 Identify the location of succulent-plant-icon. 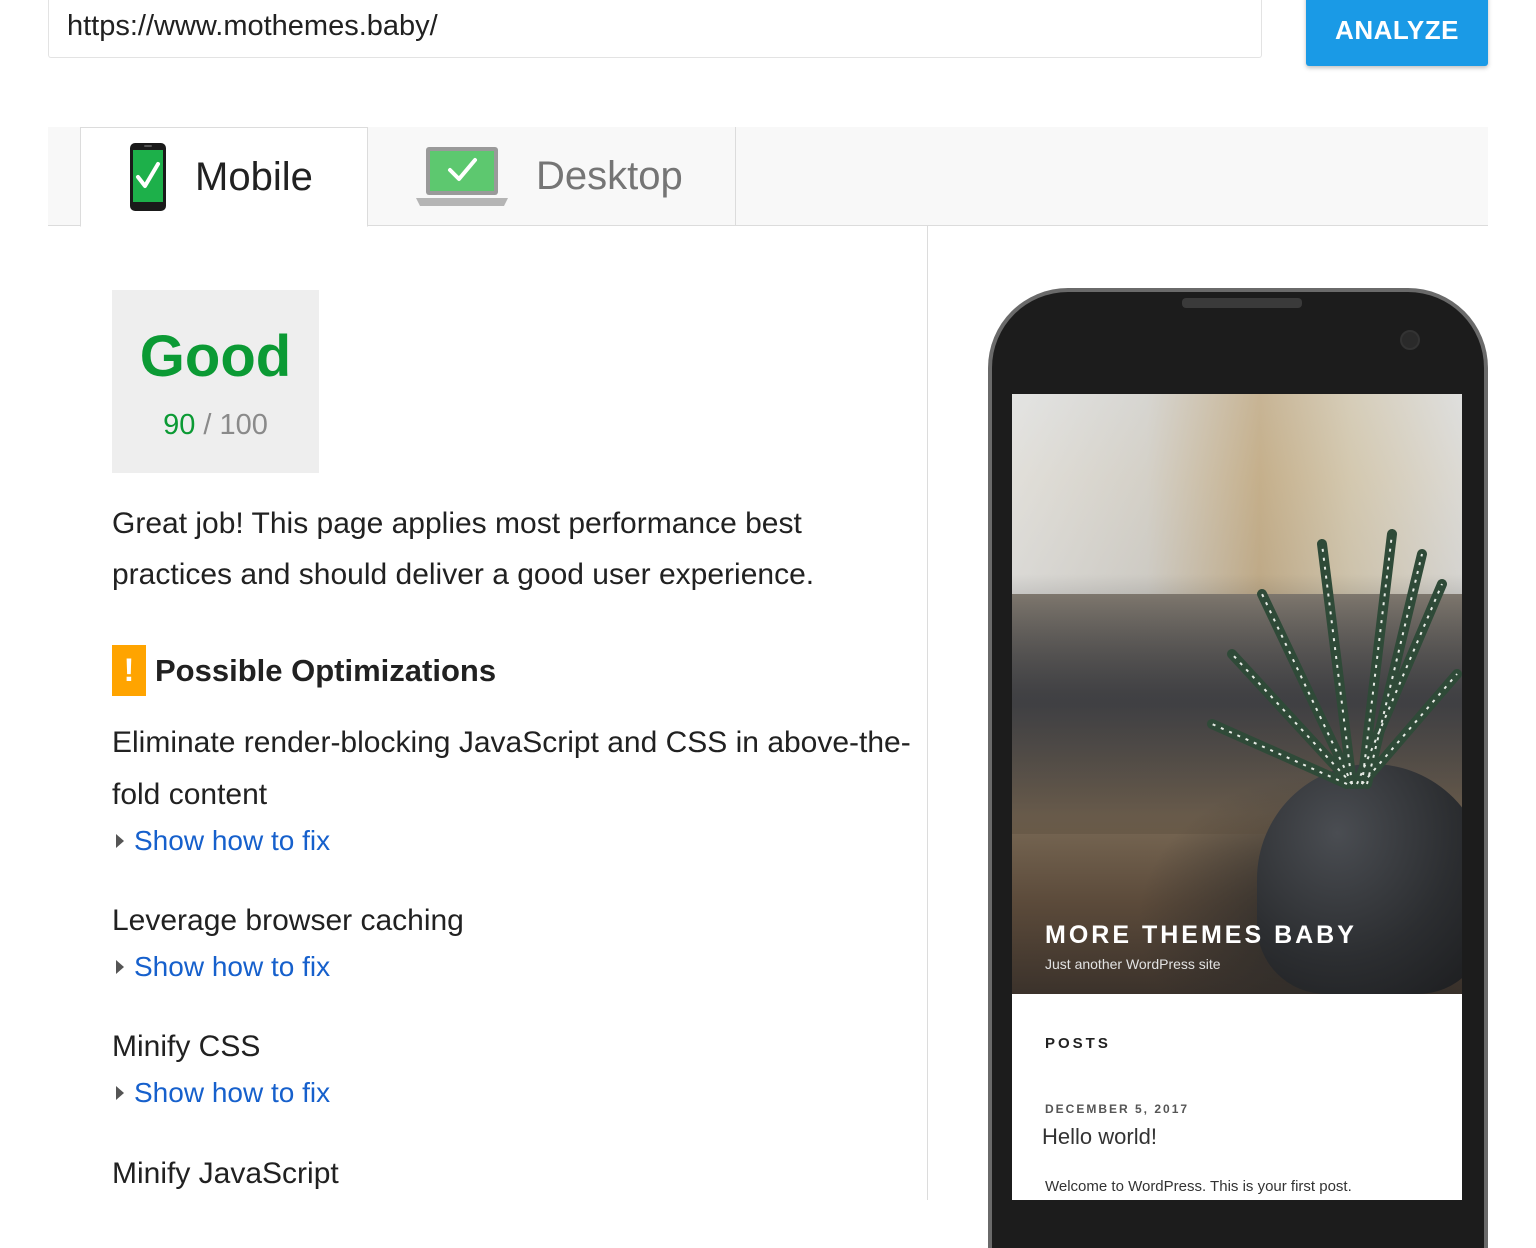
(1334, 659).